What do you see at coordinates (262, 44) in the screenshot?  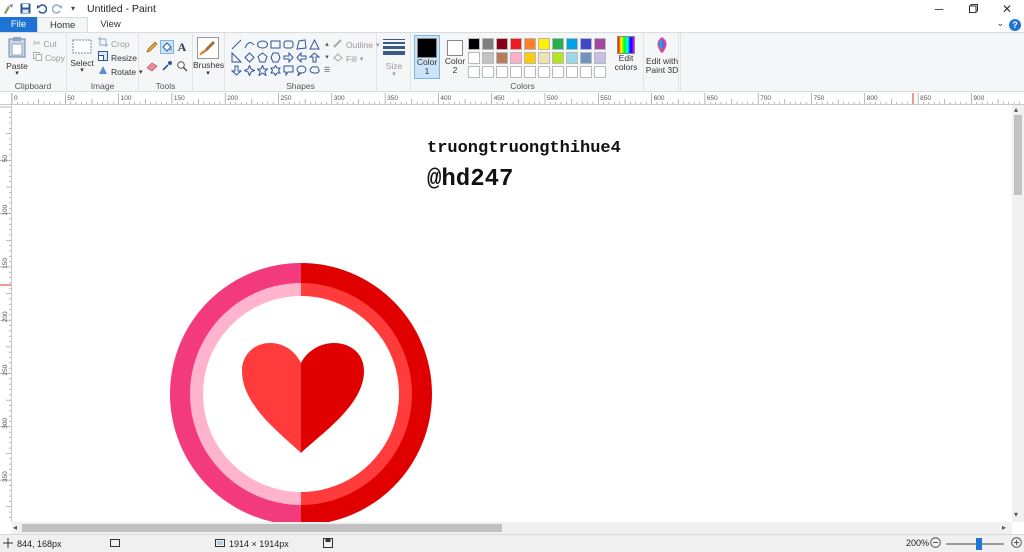 I see `oval-shape-icon` at bounding box center [262, 44].